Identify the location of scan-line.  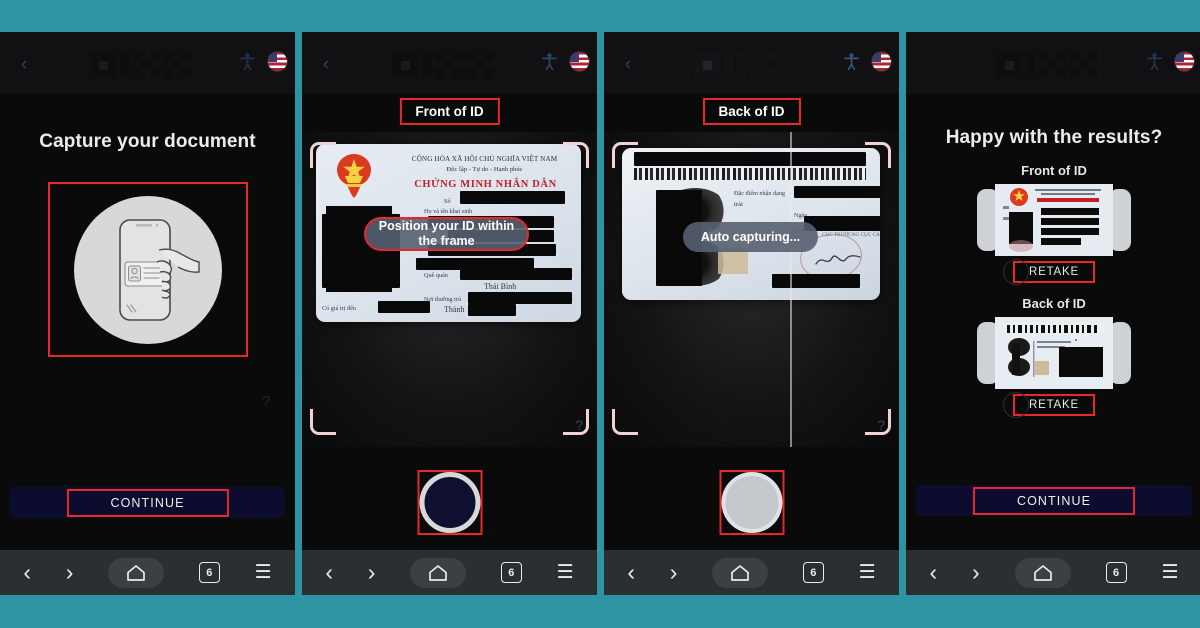
(790, 289).